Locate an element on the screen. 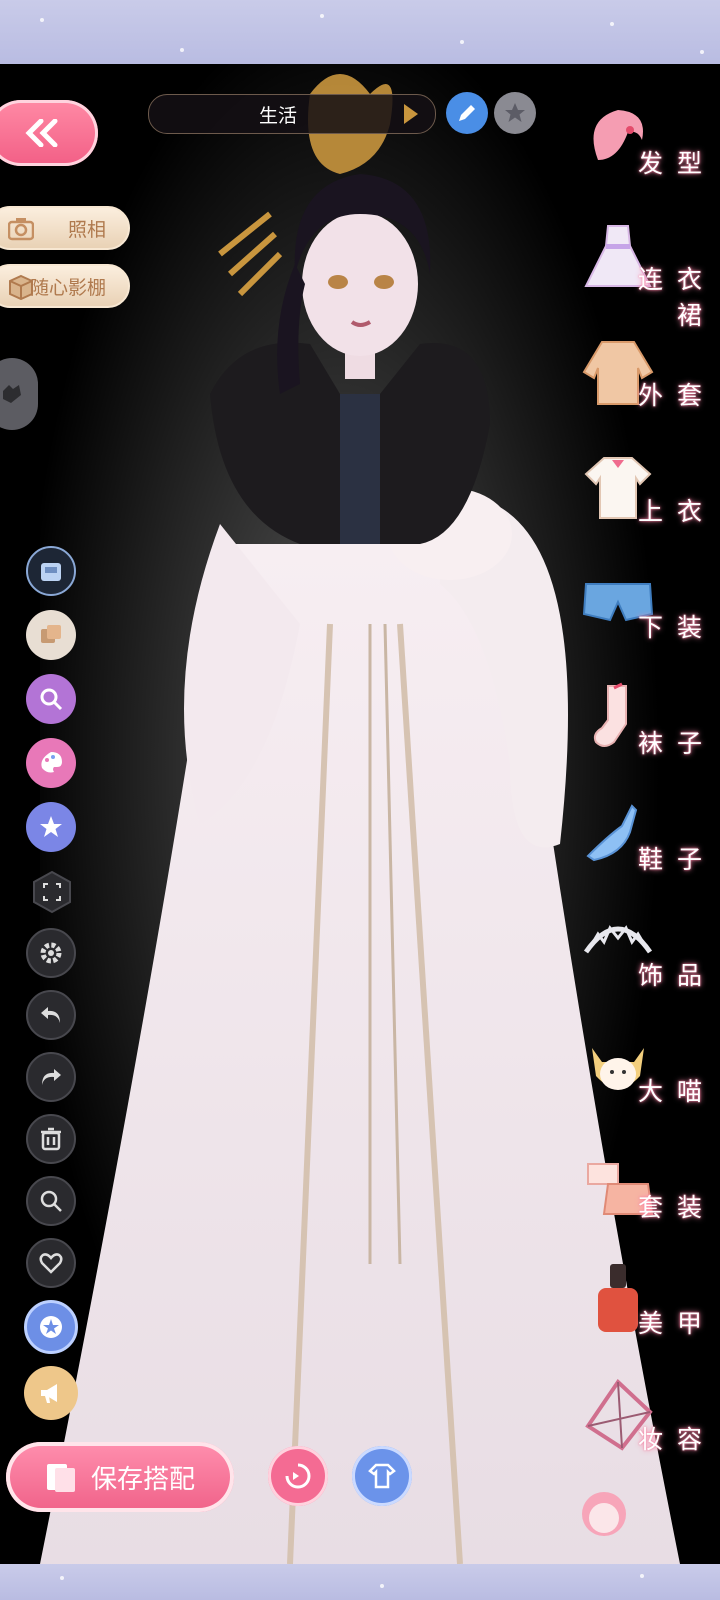  category-outfit-set: 套装 is located at coordinates (648, 1199).